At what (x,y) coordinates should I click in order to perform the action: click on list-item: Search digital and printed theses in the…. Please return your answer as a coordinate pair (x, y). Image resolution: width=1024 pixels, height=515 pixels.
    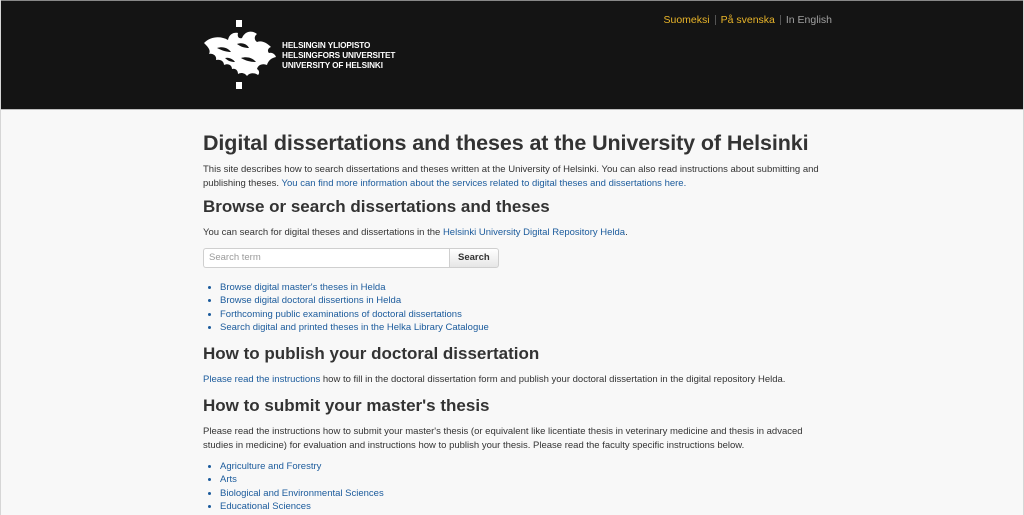
    Looking at the image, I should click on (524, 328).